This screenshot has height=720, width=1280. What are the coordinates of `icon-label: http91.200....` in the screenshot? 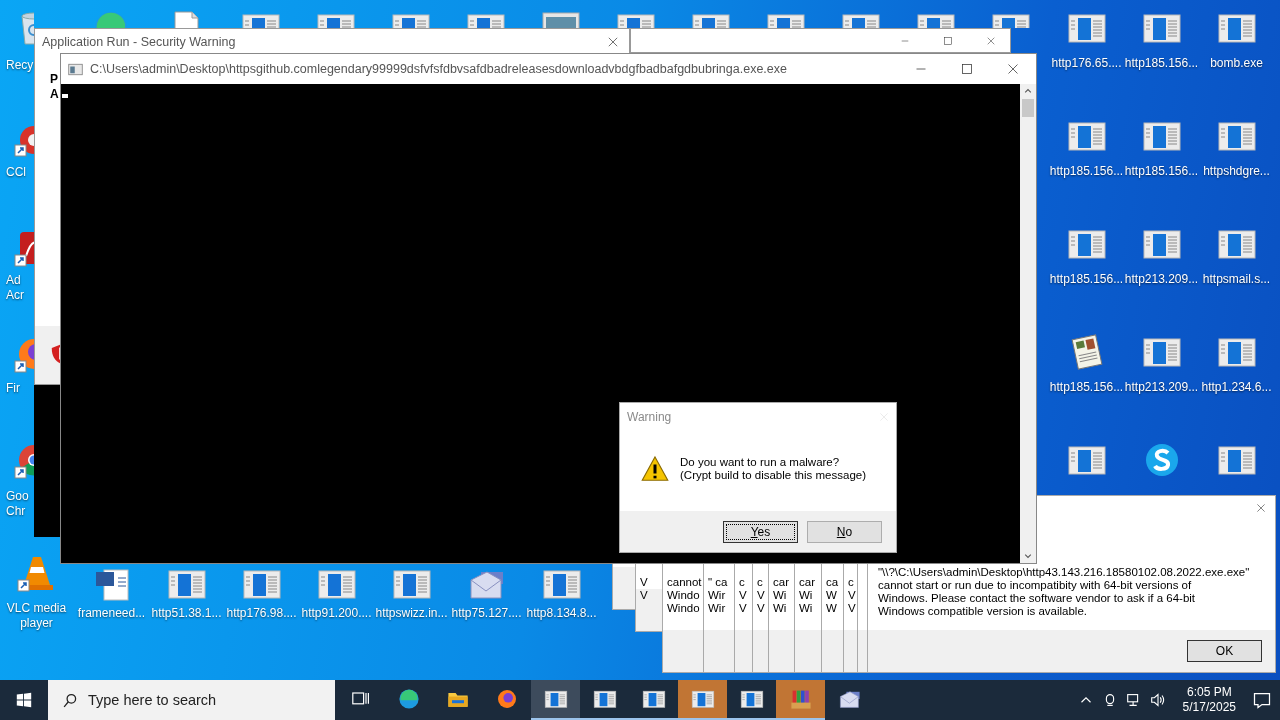 It's located at (336, 613).